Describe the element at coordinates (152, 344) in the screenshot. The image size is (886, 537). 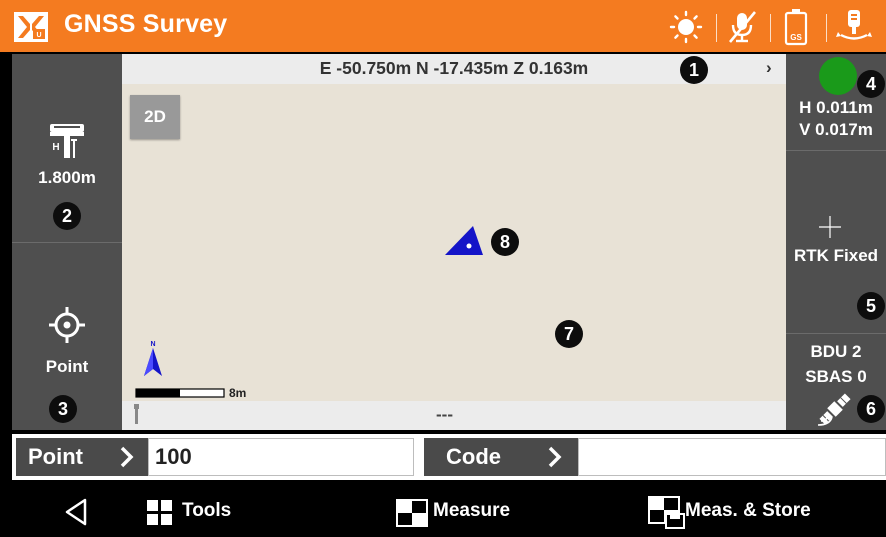
I see `north-label: N` at that location.